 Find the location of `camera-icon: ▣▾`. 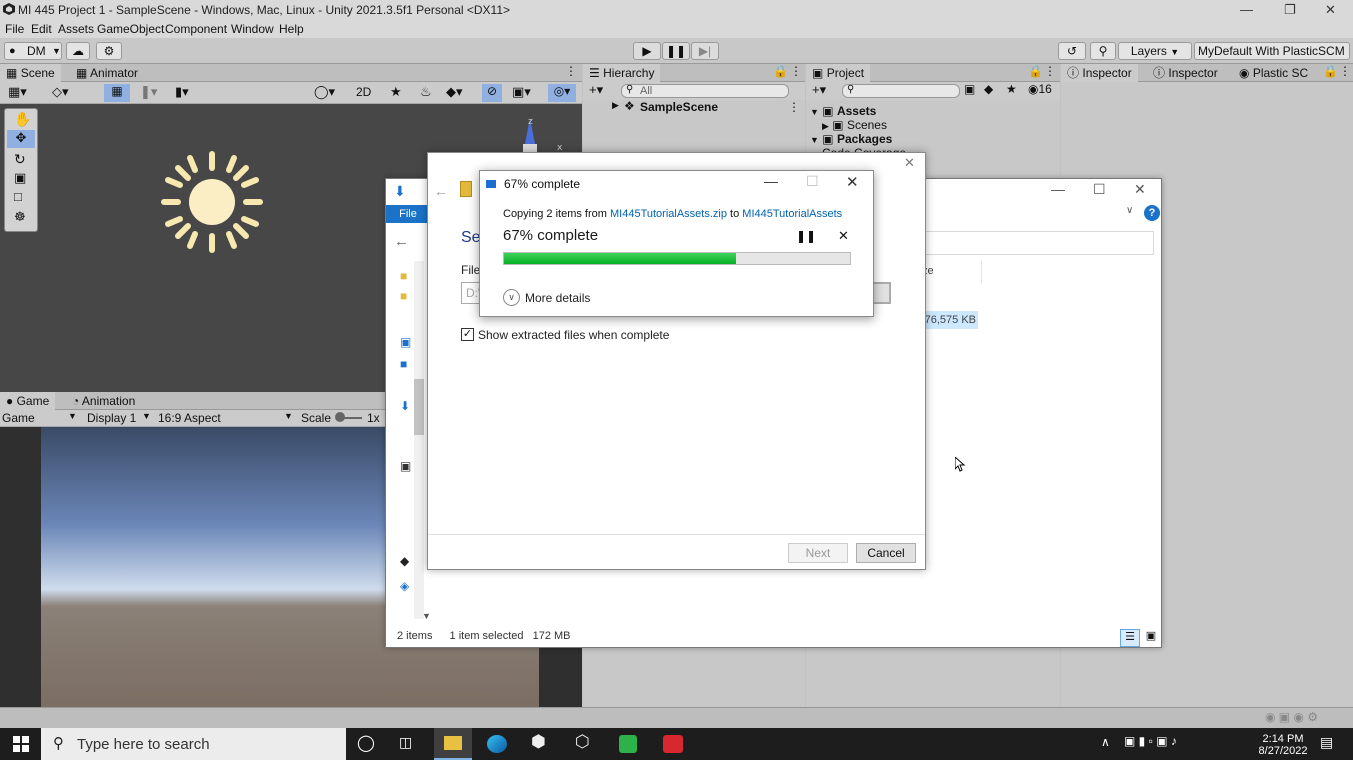

camera-icon: ▣▾ is located at coordinates (521, 92).